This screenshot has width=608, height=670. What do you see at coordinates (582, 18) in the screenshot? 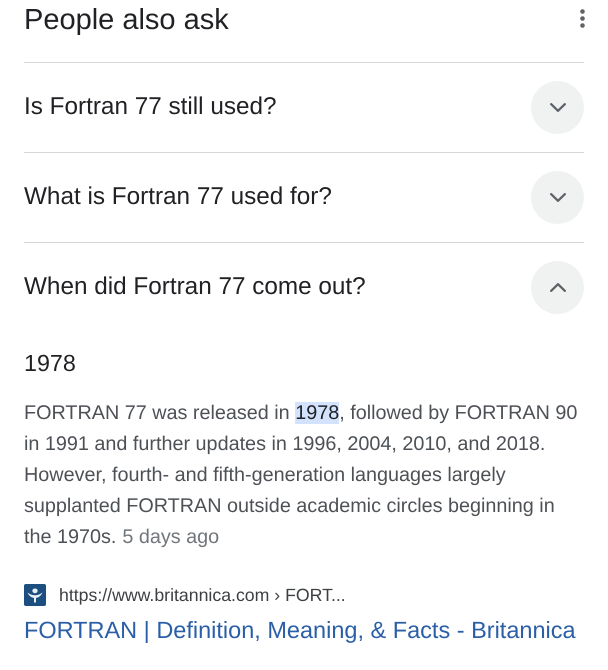
I see `more-options-icon` at bounding box center [582, 18].